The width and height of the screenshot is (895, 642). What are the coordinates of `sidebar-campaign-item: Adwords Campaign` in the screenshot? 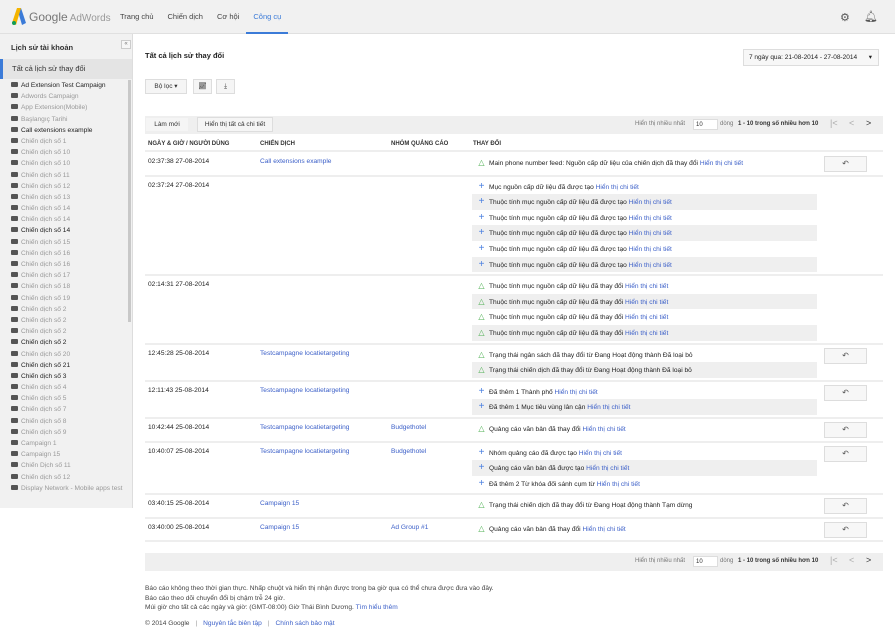 It's located at (67, 96).